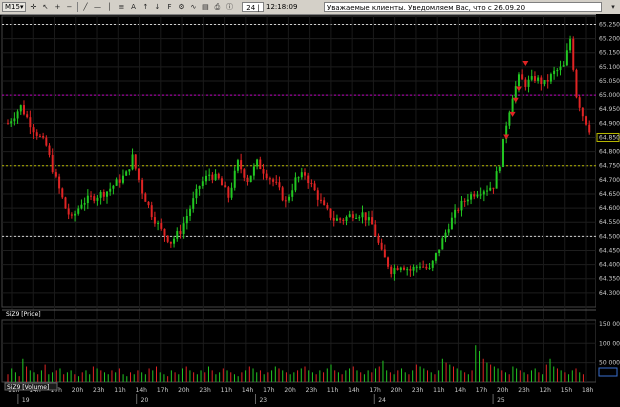 Image resolution: width=620 pixels, height=407 pixels. What do you see at coordinates (609, 39) in the screenshot?
I see `price-tick-label: 65.200` at bounding box center [609, 39].